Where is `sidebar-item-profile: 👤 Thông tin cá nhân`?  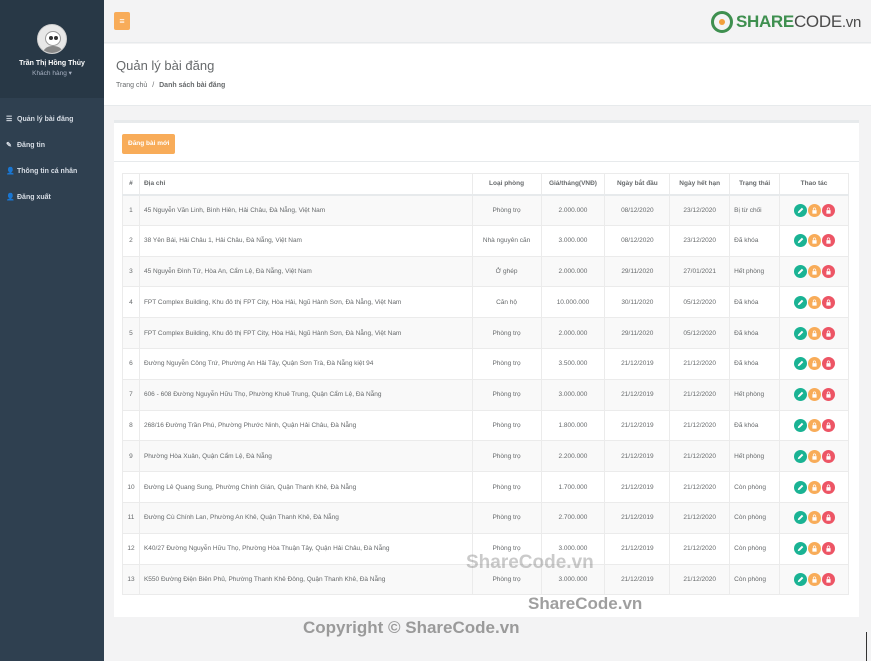 sidebar-item-profile: 👤 Thông tin cá nhân is located at coordinates (52, 171).